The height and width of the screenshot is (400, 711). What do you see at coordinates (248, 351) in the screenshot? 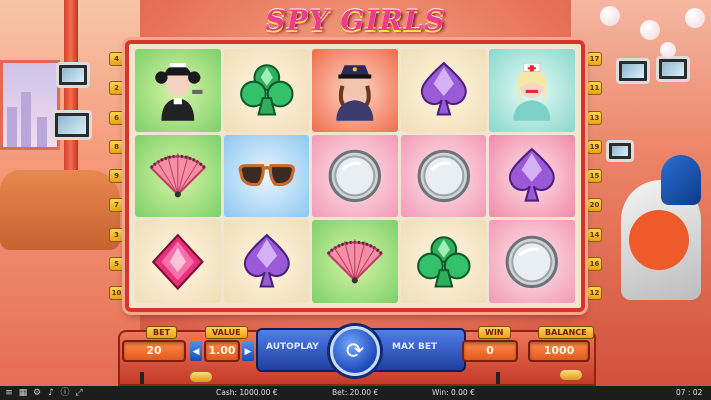
I see `value-increase-button: ▶` at bounding box center [248, 351].